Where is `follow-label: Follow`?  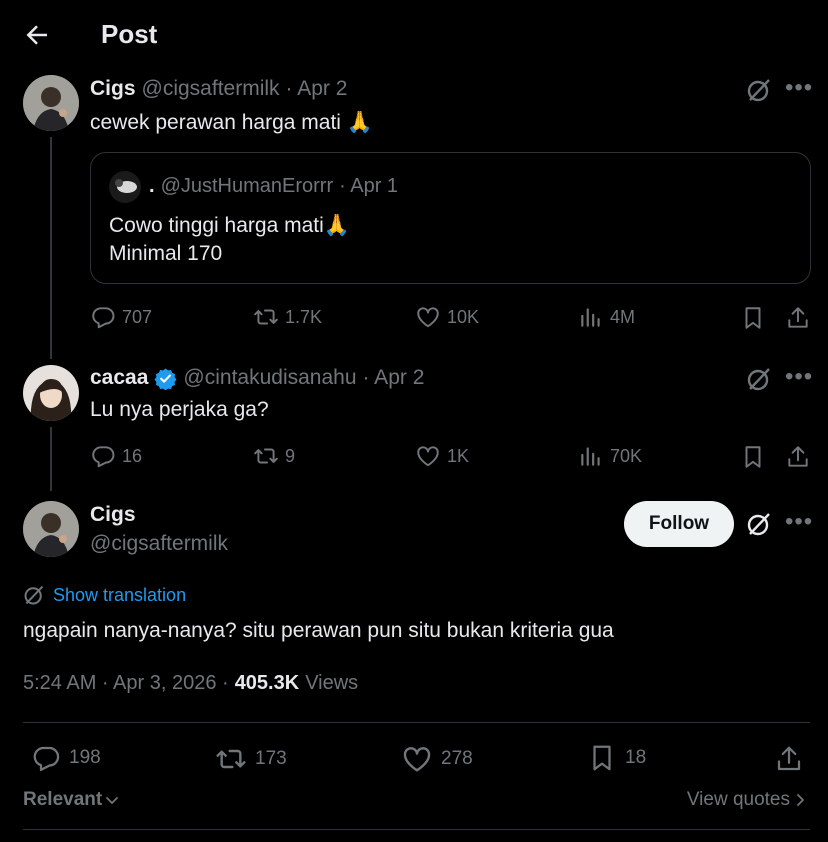 follow-label: Follow is located at coordinates (679, 523).